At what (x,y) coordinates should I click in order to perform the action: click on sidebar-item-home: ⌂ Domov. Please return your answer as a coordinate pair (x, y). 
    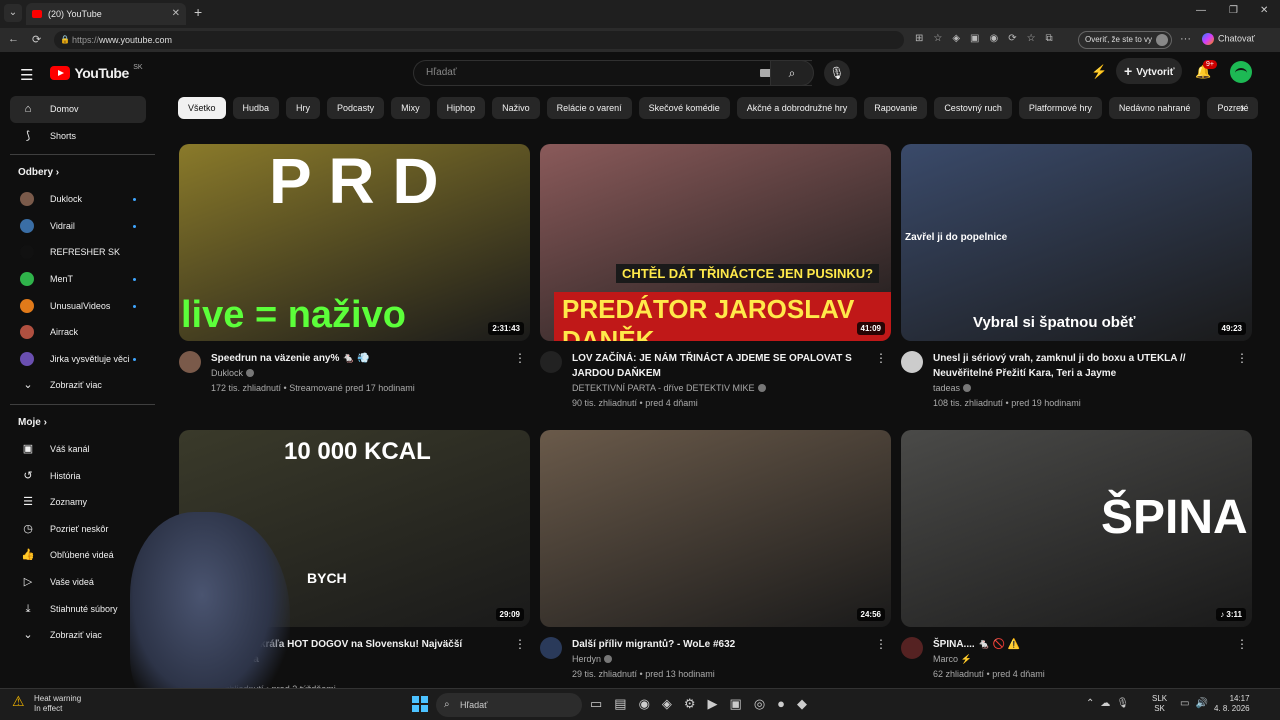
    Looking at the image, I should click on (78, 109).